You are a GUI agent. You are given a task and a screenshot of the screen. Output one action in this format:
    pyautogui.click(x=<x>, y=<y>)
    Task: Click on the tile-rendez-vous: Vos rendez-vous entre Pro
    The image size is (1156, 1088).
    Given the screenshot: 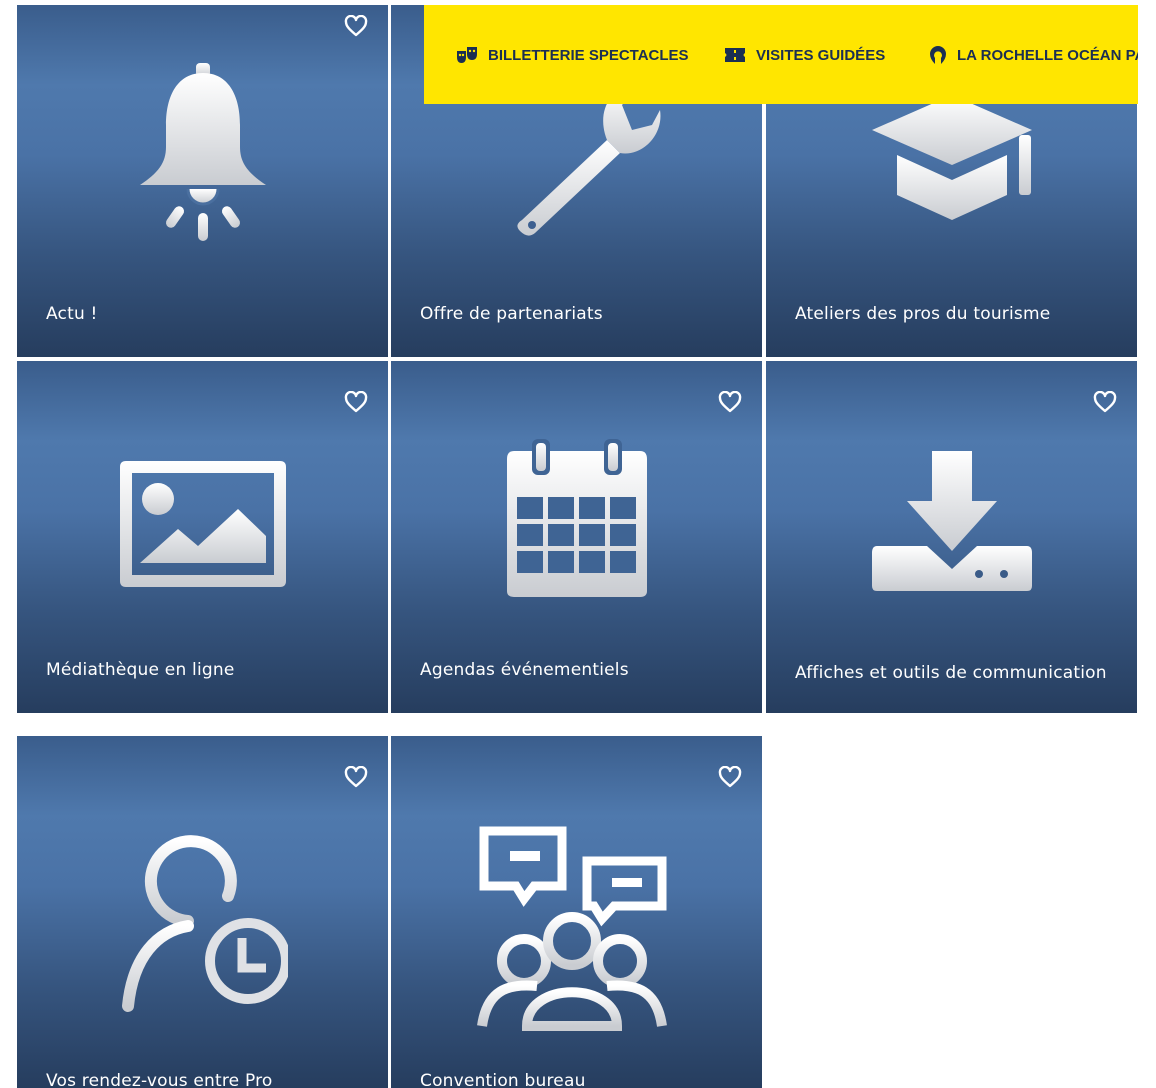 What is the action you would take?
    pyautogui.click(x=202, y=912)
    